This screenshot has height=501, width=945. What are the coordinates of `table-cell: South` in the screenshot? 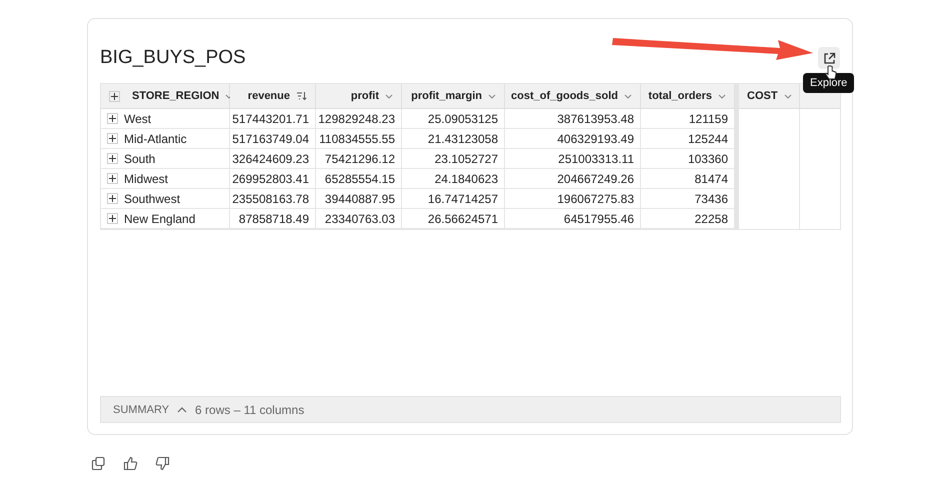 It's located at (140, 159).